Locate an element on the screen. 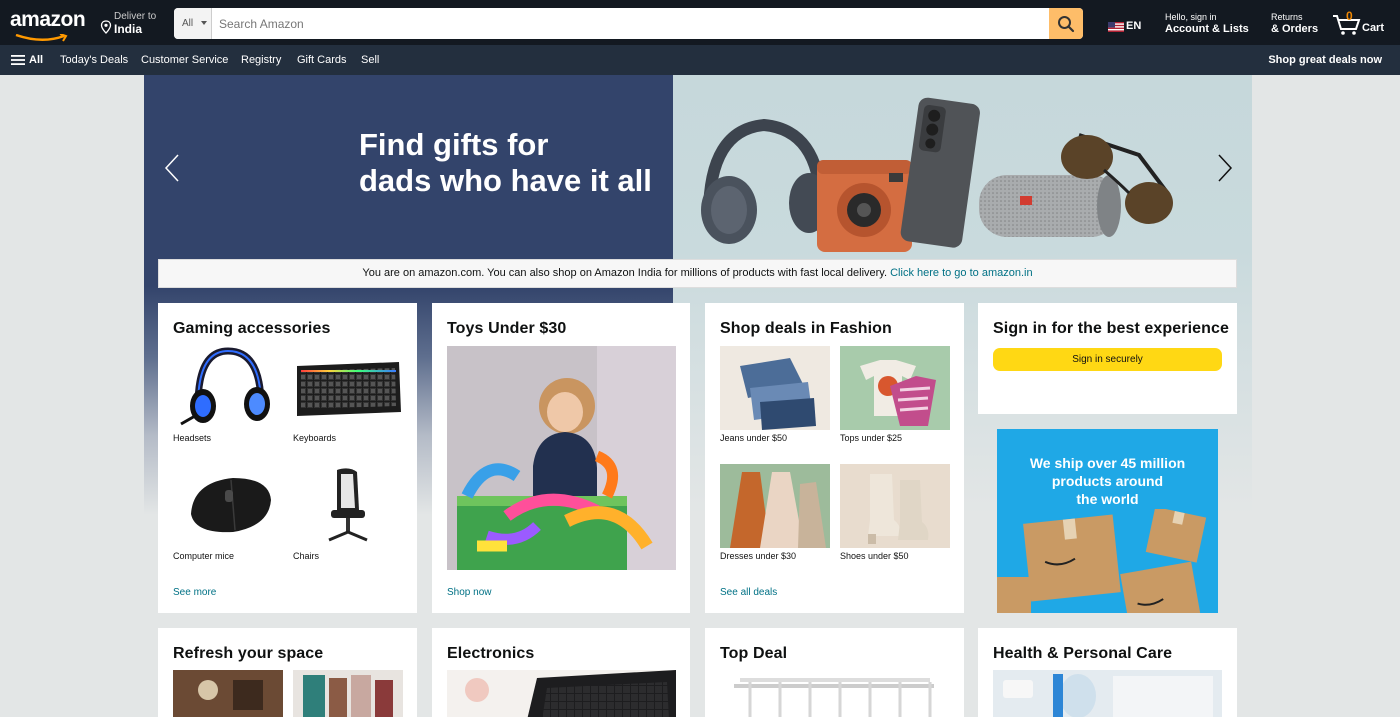  shop-great-deals-link: Shop great deals now is located at coordinates (1325, 60).